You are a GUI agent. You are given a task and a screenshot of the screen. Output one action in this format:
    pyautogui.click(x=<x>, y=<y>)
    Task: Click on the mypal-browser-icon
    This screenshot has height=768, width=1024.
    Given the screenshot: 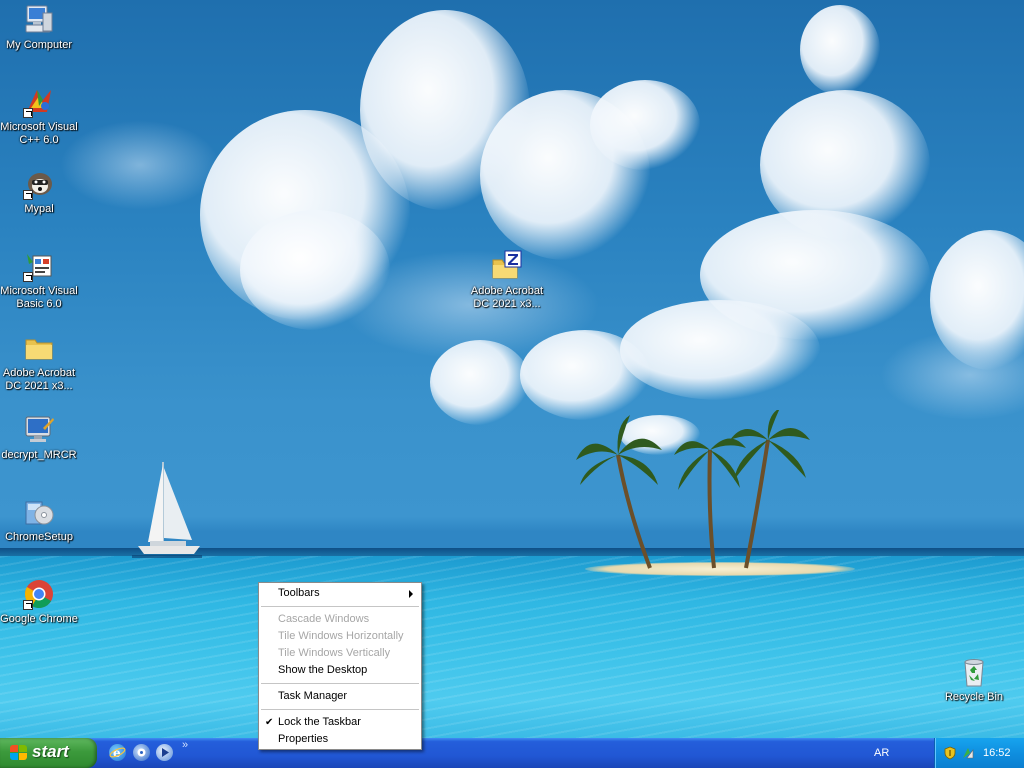 What is the action you would take?
    pyautogui.click(x=39, y=184)
    